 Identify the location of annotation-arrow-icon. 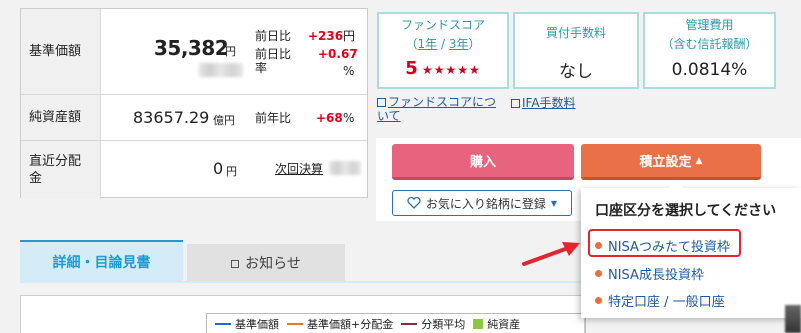
(551, 254).